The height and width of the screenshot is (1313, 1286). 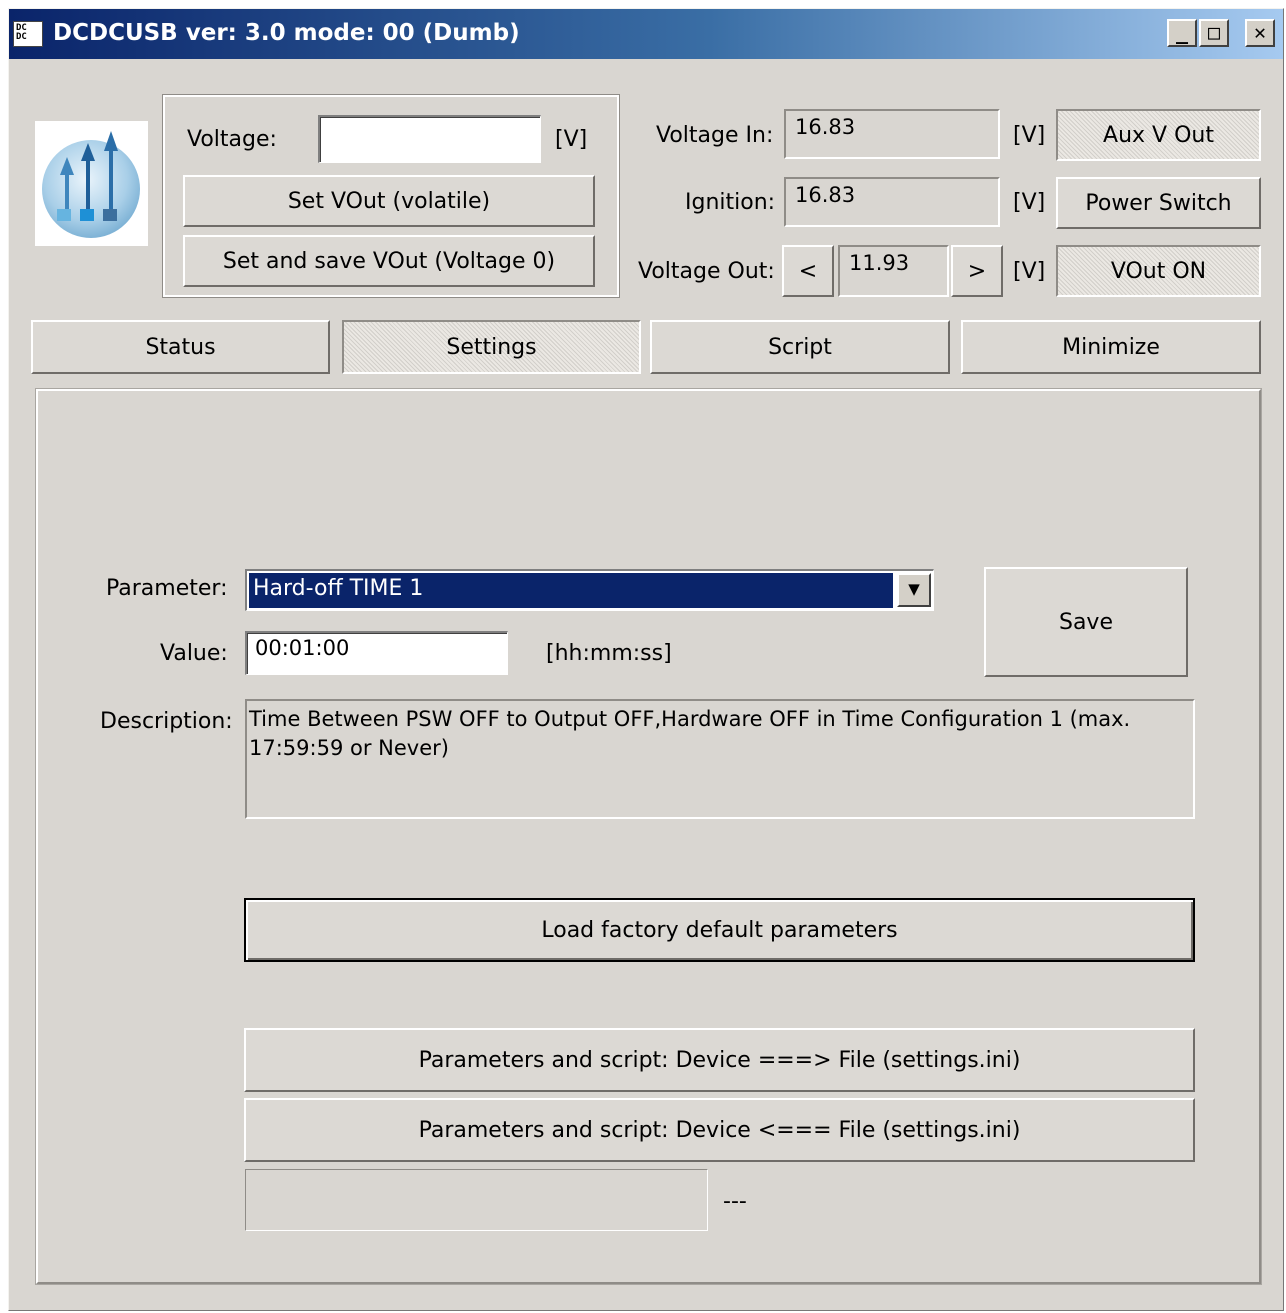 What do you see at coordinates (1158, 135) in the screenshot?
I see `aux-v-out-button: Aux V Out` at bounding box center [1158, 135].